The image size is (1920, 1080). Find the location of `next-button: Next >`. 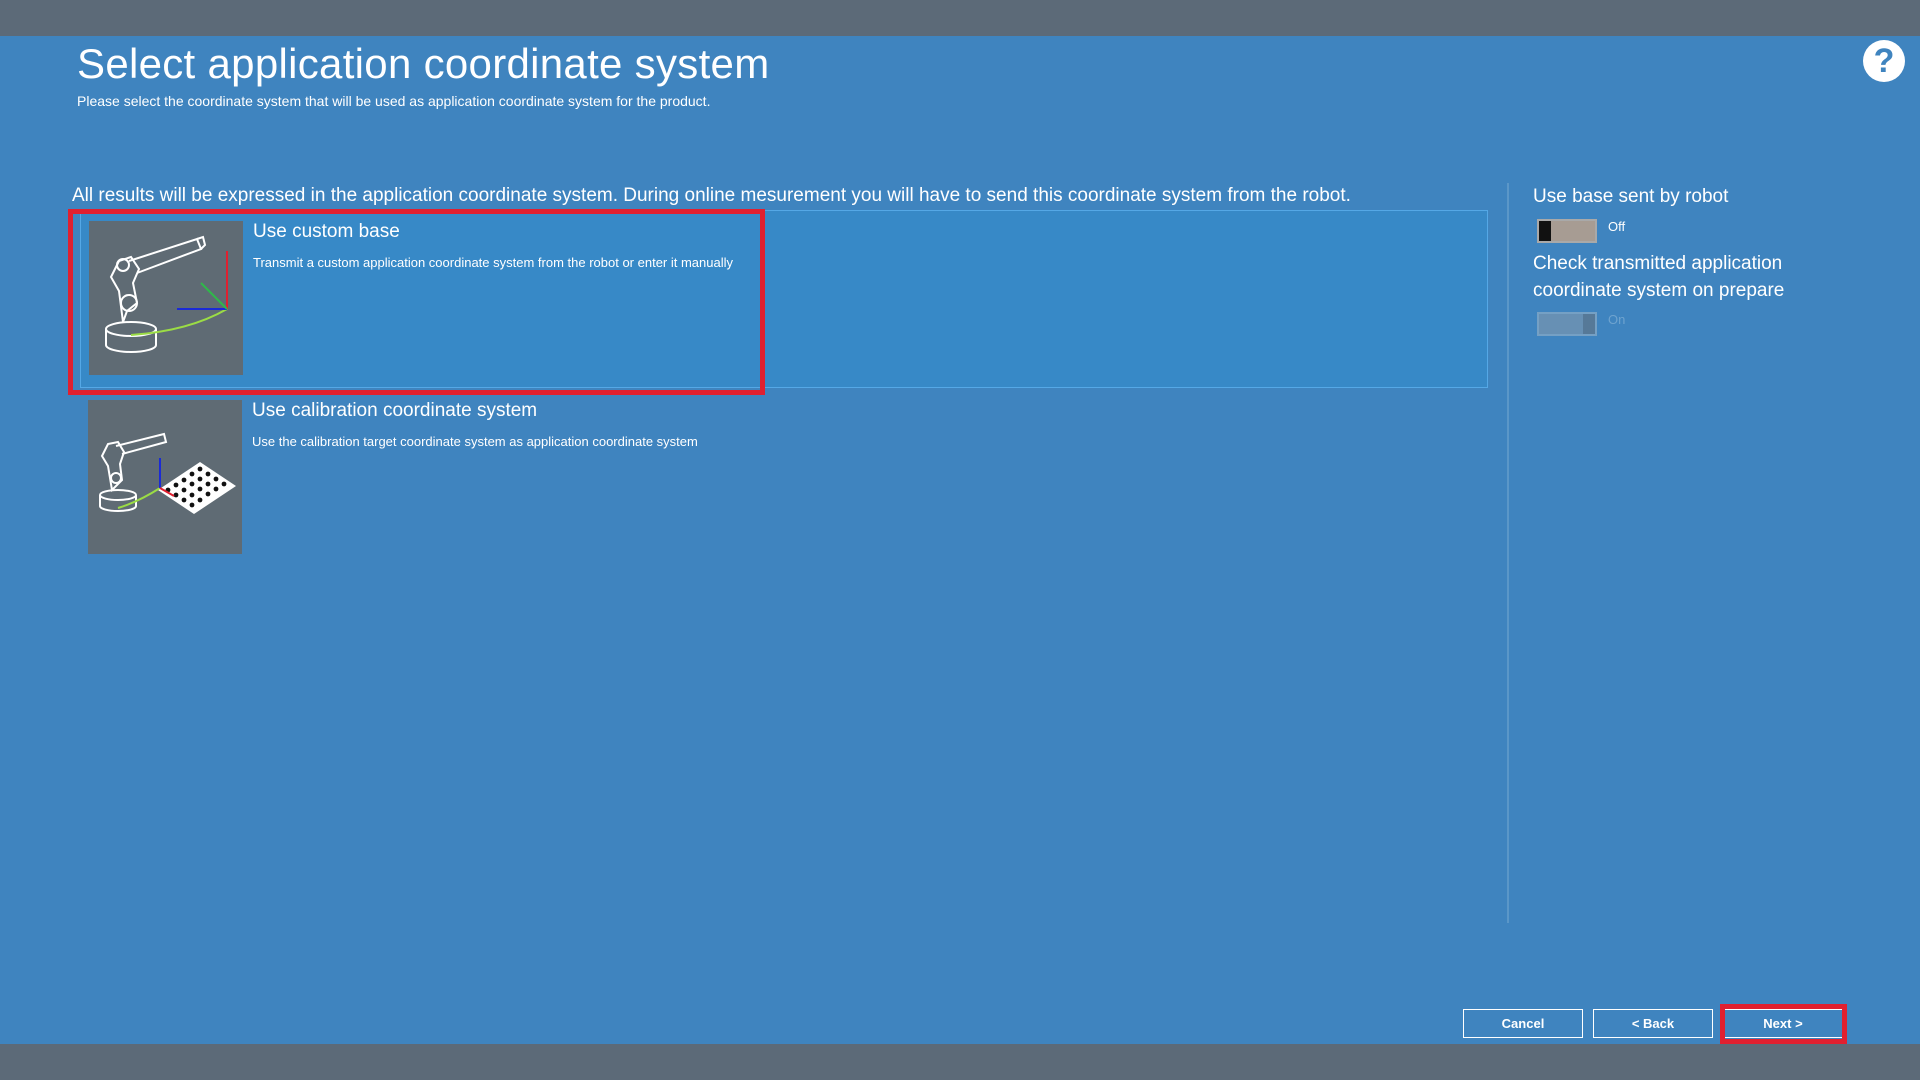

next-button: Next > is located at coordinates (1783, 1023).